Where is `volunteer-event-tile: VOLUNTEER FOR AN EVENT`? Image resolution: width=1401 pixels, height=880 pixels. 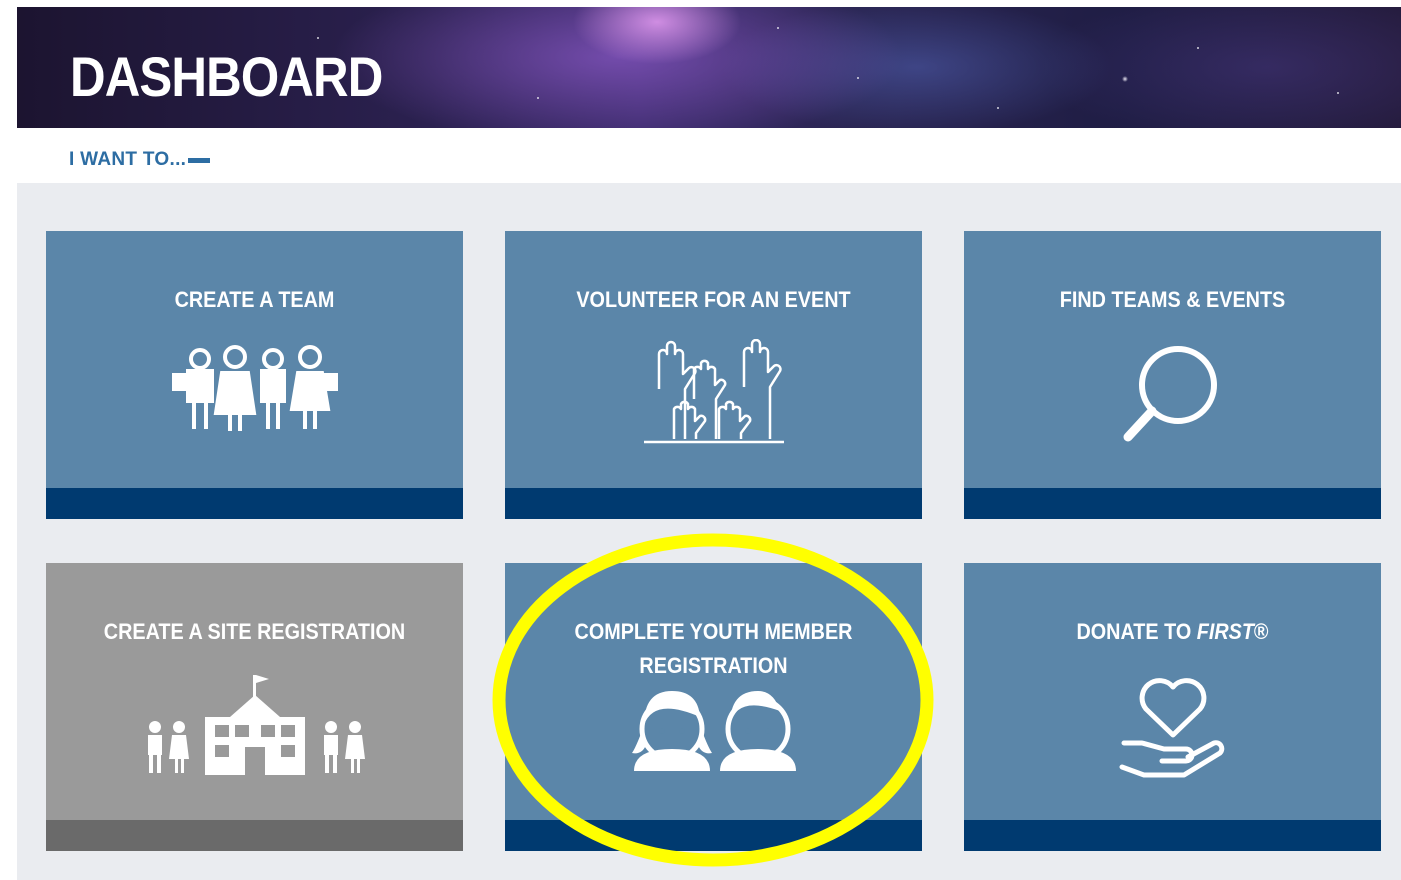 volunteer-event-tile: VOLUNTEER FOR AN EVENT is located at coordinates (713, 375).